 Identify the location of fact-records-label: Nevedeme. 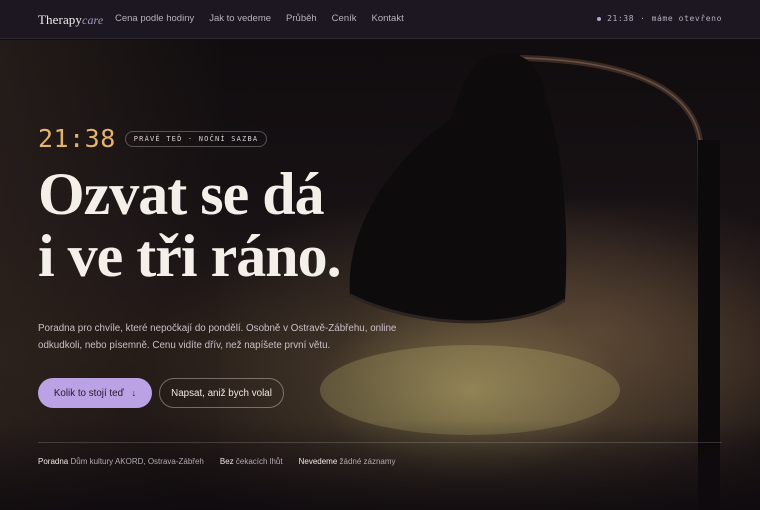
(318, 461).